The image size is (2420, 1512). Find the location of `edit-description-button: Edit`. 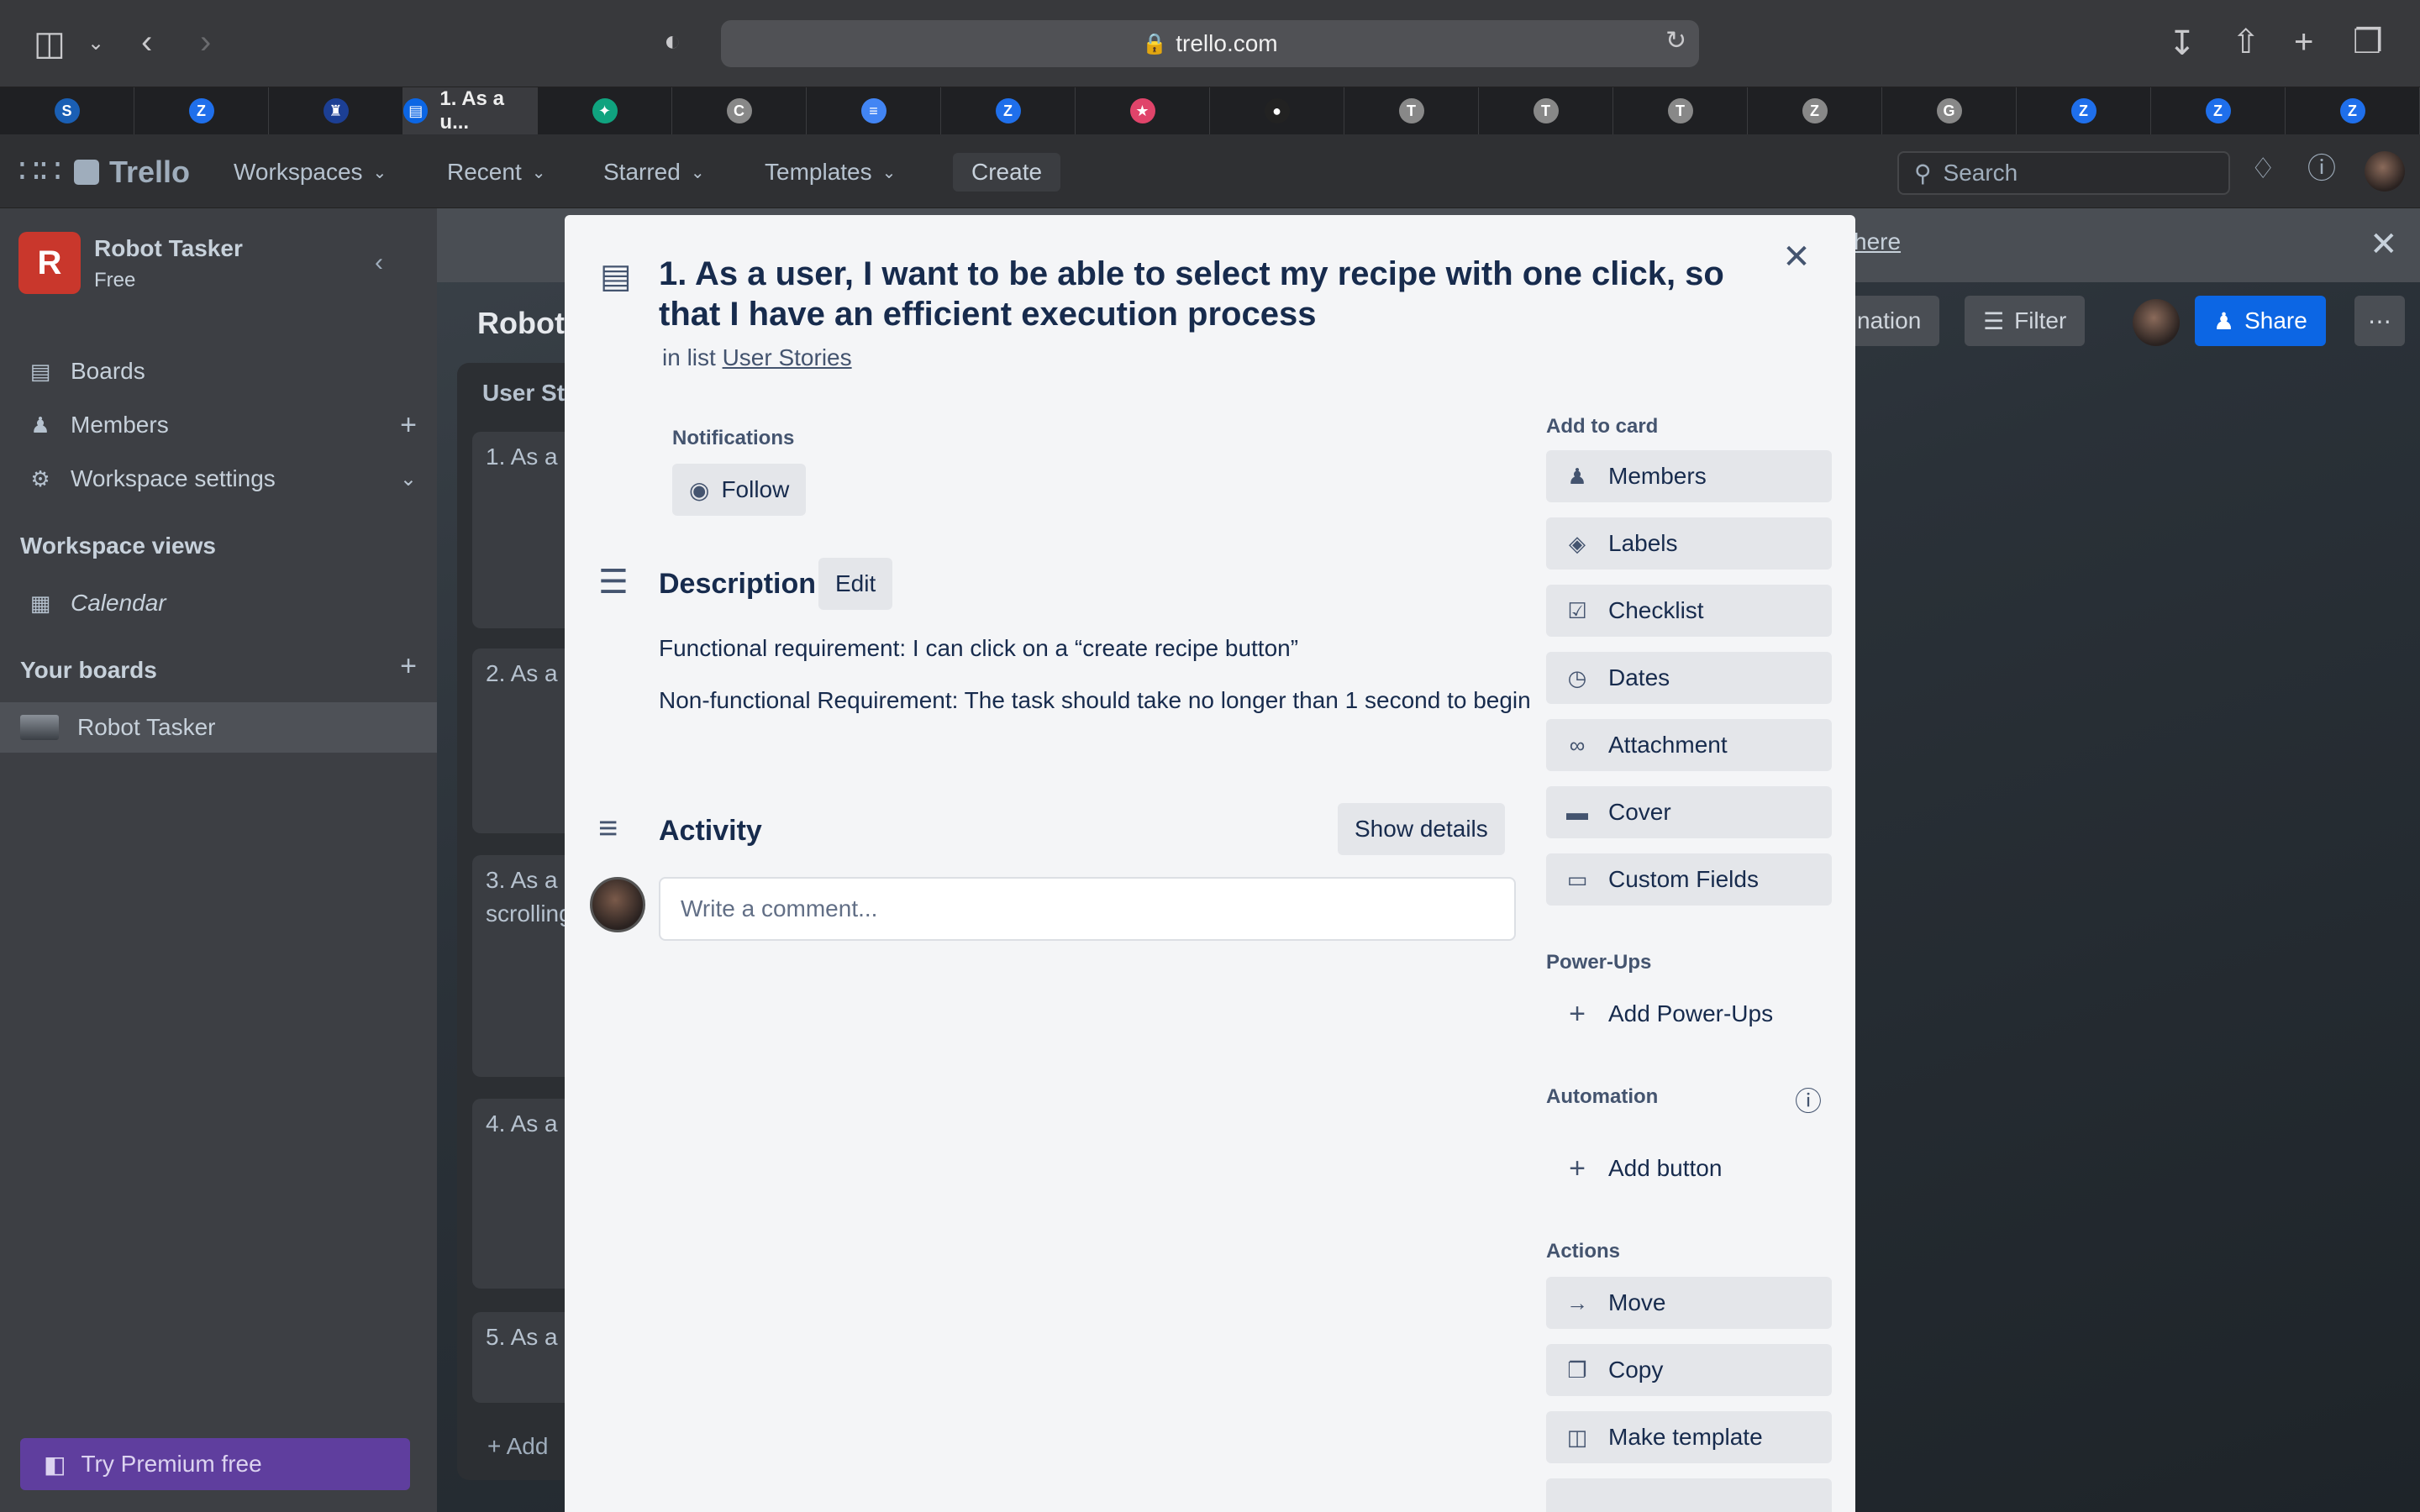

edit-description-button: Edit is located at coordinates (855, 584).